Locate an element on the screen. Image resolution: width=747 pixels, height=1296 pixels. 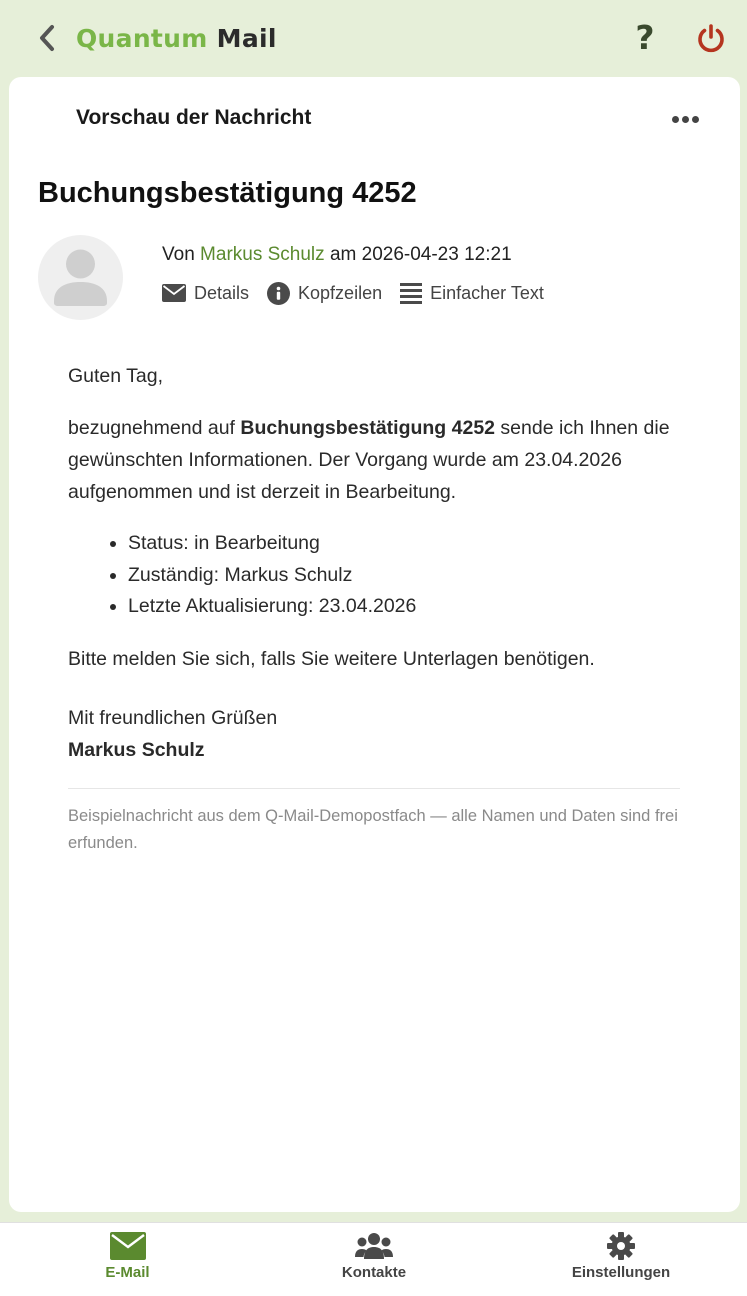
sender-avatar is located at coordinates (80, 277).